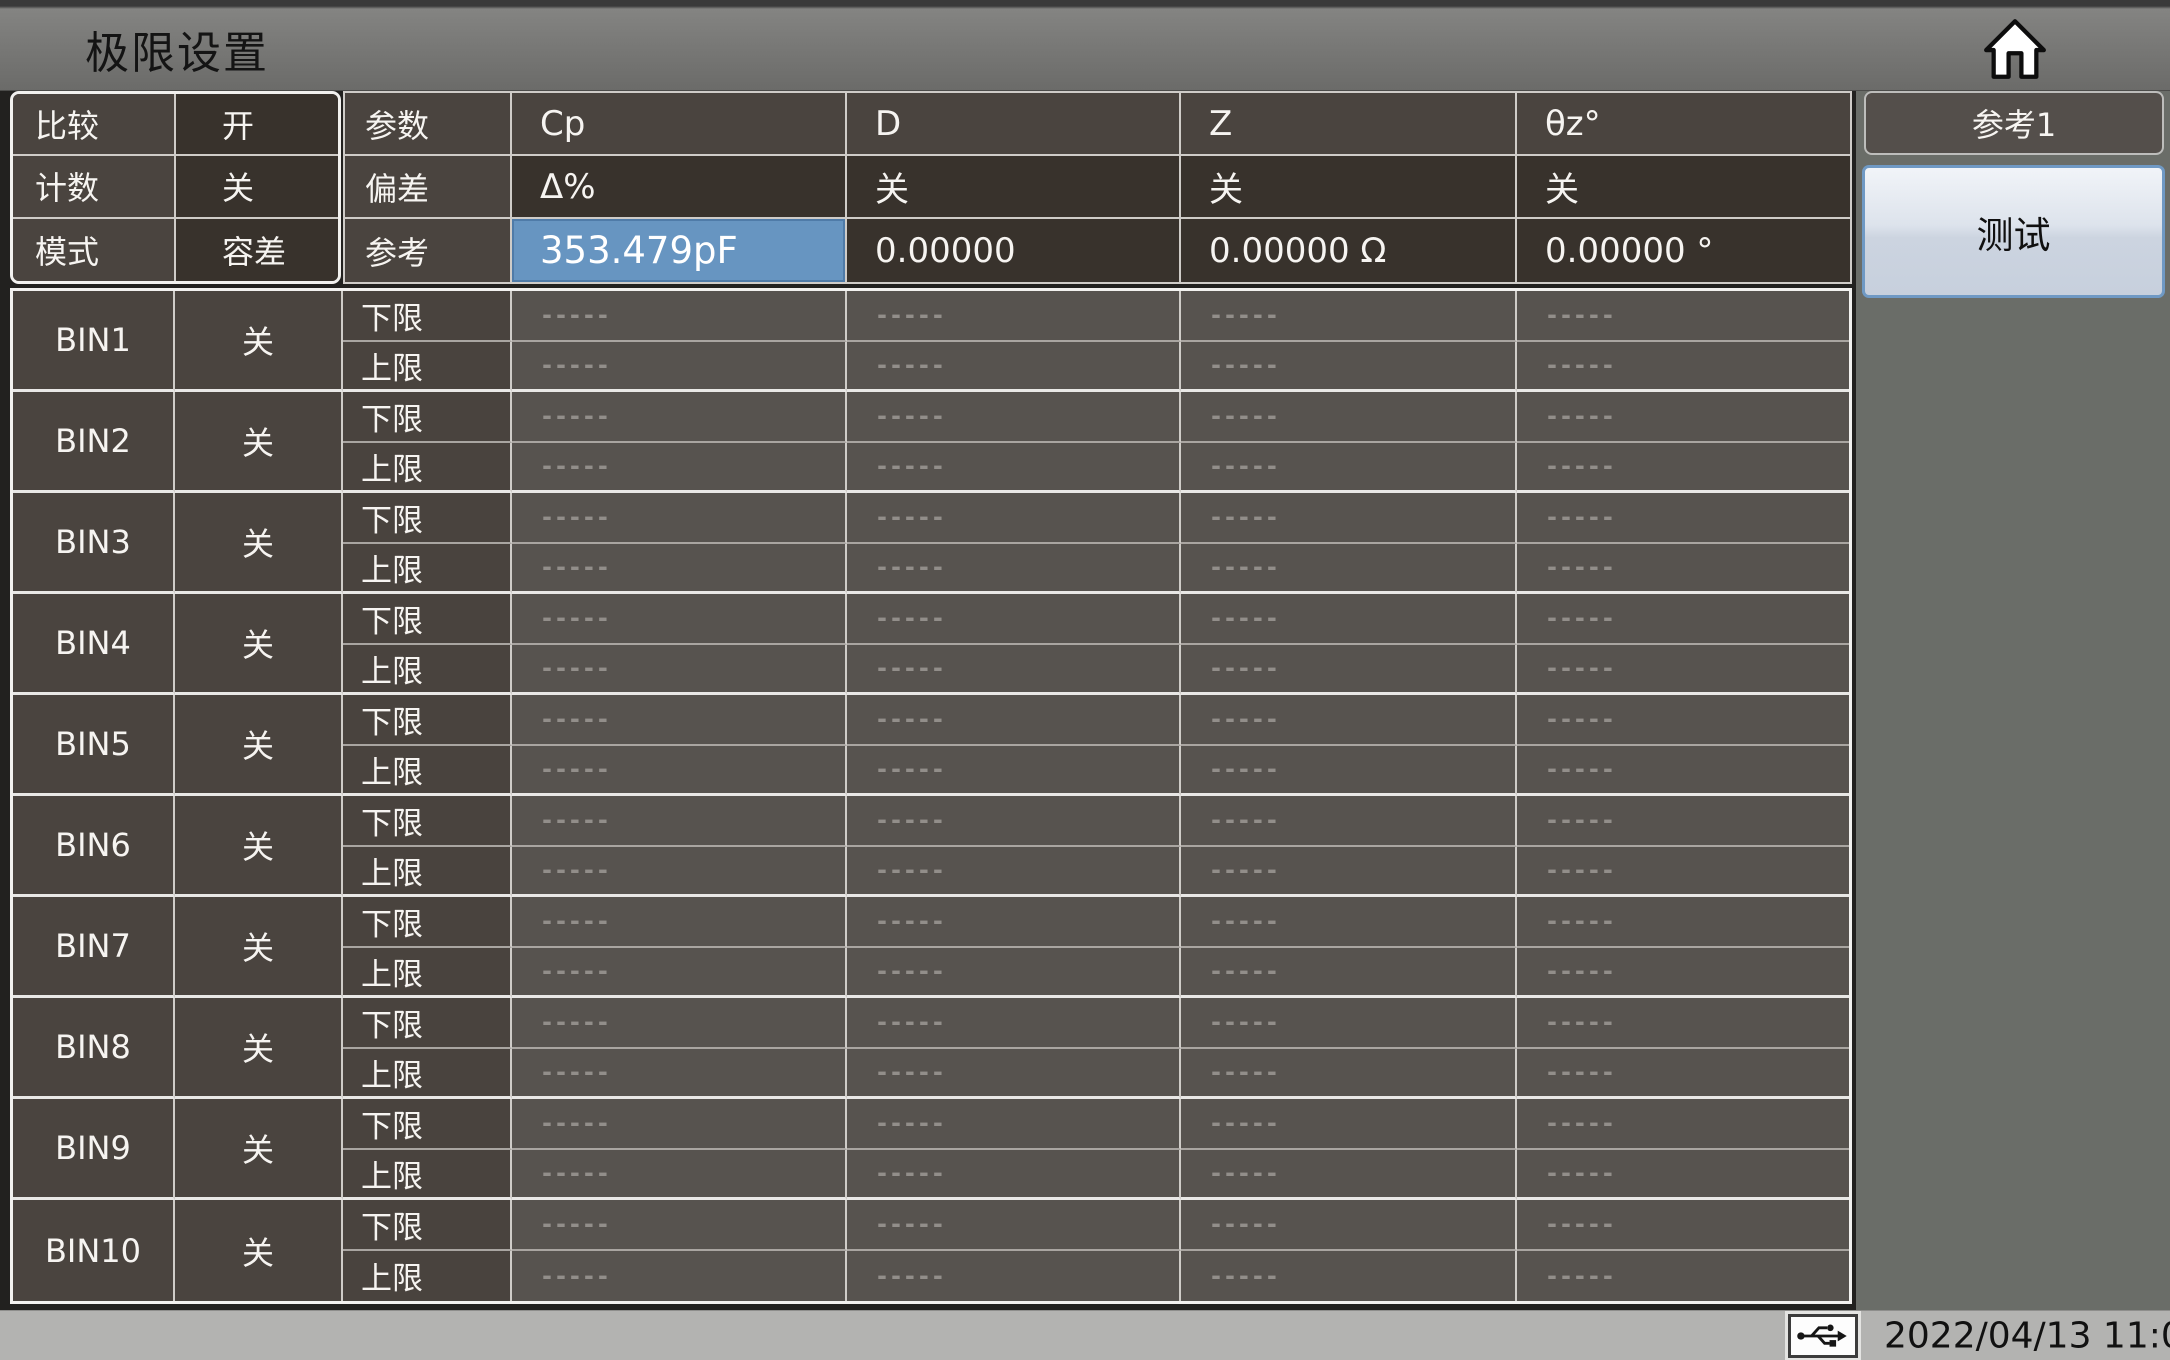  Describe the element at coordinates (679, 250) in the screenshot. I see `reference-value-0: 353.479pF` at that location.